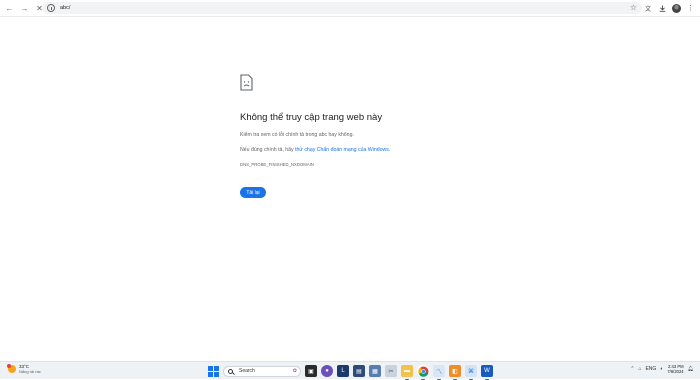 This screenshot has height=380, width=700. I want to click on clock: 2:43 PM 7/8/2024, so click(675, 369).